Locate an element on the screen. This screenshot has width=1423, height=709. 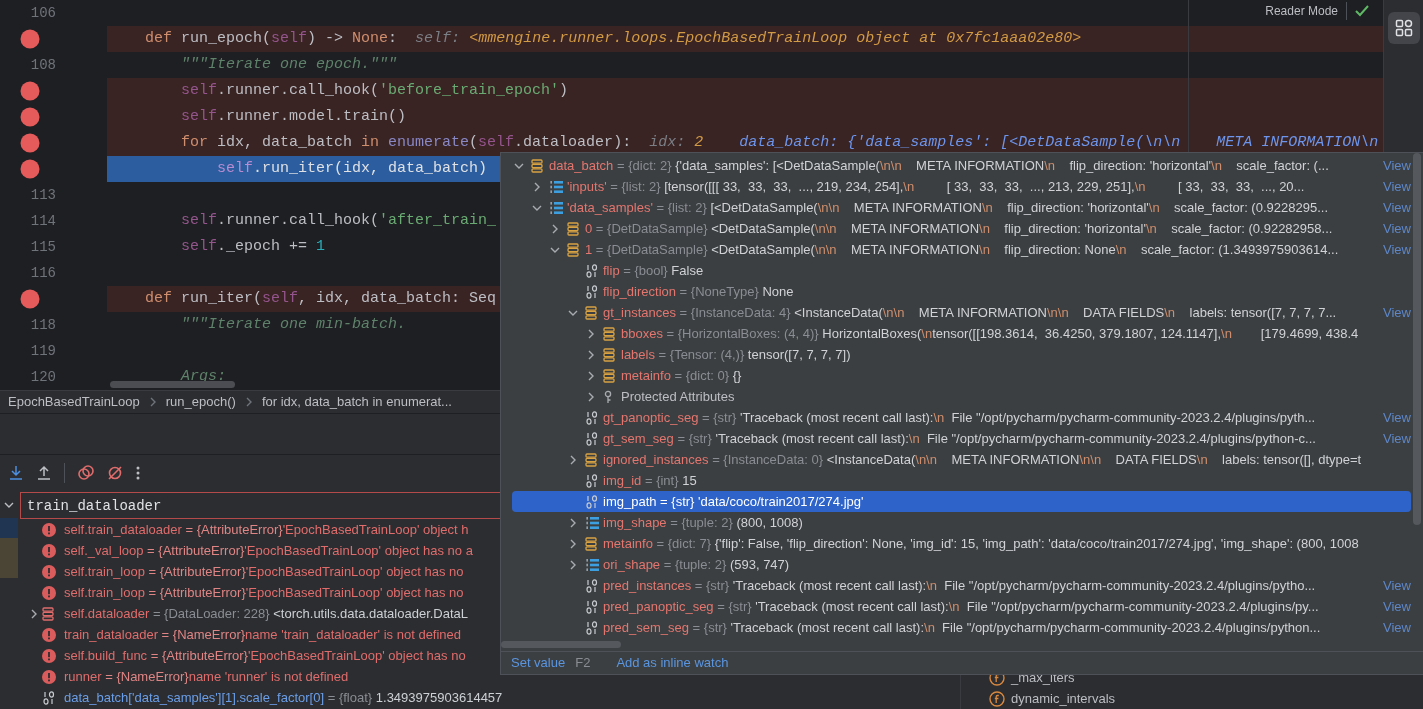
reader-mode-link: Reader Mode is located at coordinates (1301, 11).